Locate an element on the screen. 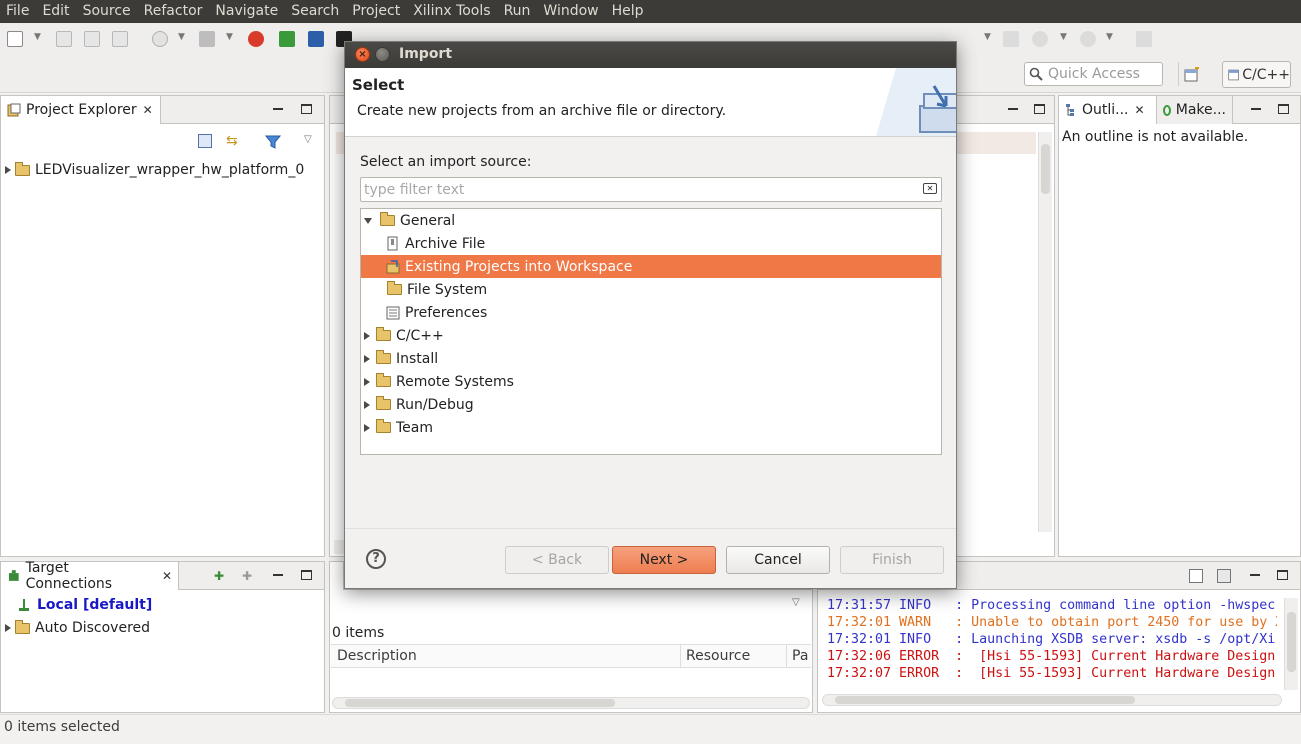  tree-item-file-system: File System is located at coordinates (651, 289).